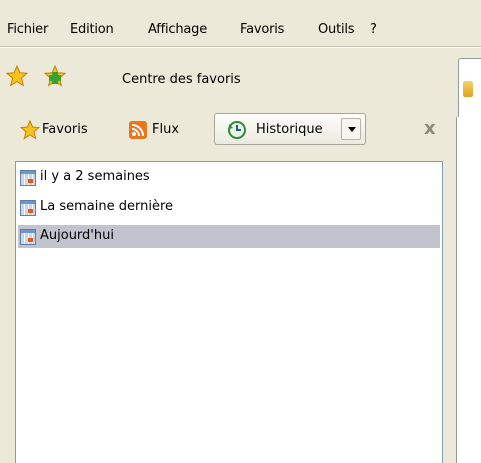 This screenshot has height=463, width=481. What do you see at coordinates (373, 29) in the screenshot?
I see `menu-help: ?` at bounding box center [373, 29].